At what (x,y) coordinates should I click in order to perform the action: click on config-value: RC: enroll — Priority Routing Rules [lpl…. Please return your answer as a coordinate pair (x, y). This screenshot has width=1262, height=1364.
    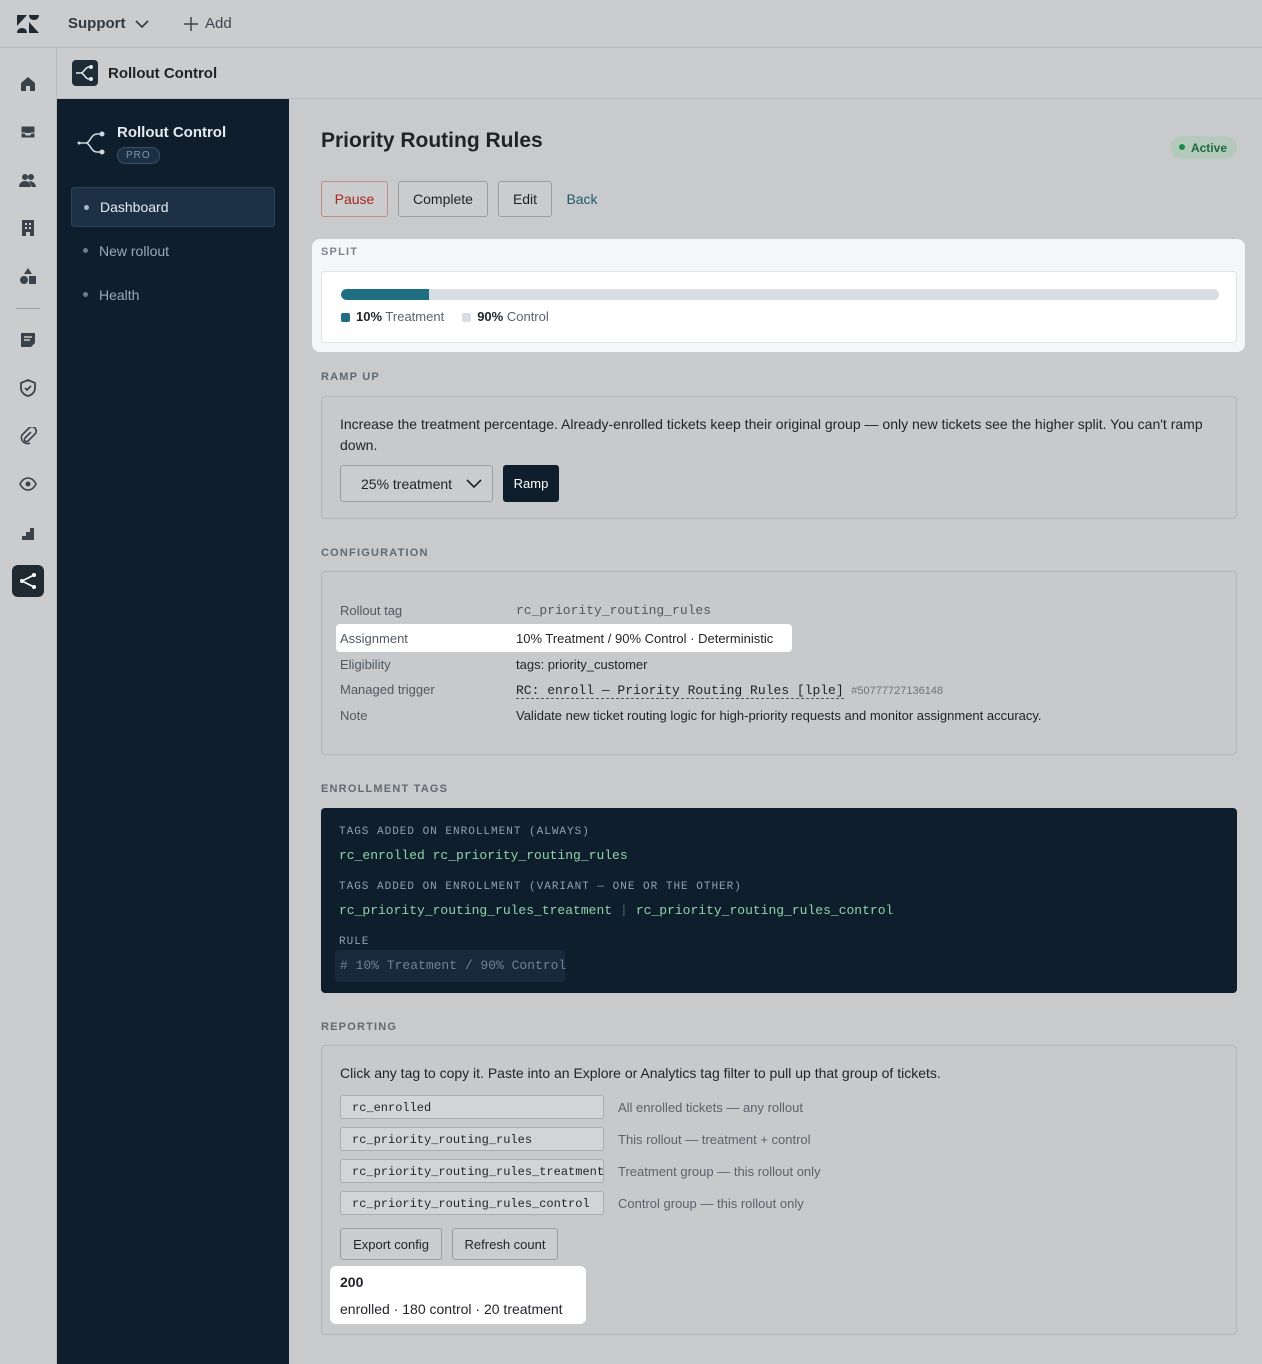
    Looking at the image, I should click on (729, 690).